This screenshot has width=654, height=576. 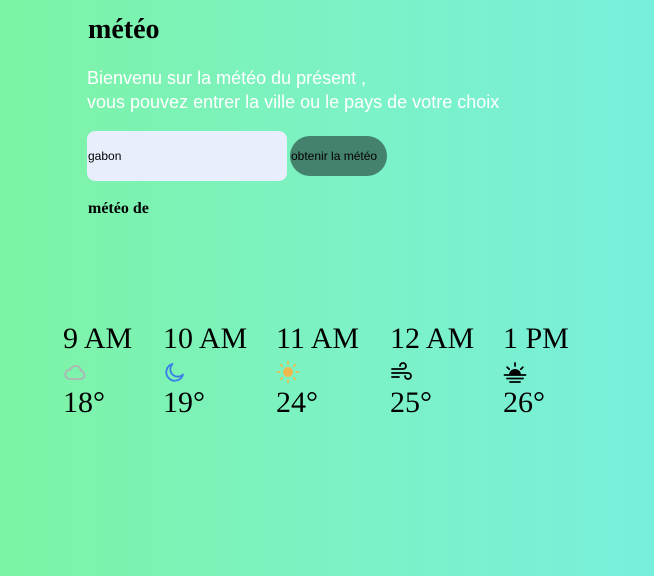 I want to click on forecast-hour: 11 AM 24°, so click(x=331, y=371).